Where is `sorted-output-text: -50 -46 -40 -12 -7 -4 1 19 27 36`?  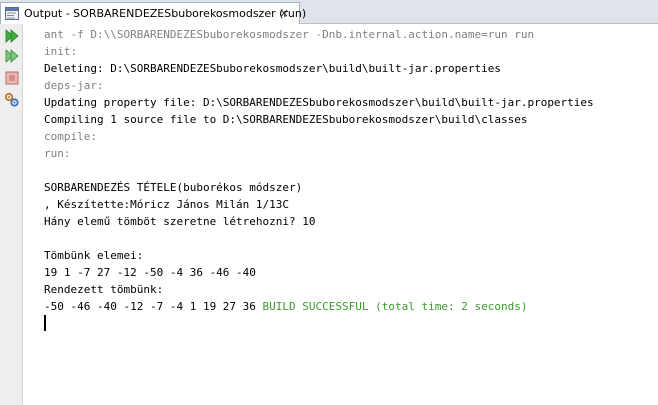 sorted-output-text: -50 -46 -40 -12 -7 -4 1 19 27 36 is located at coordinates (153, 306).